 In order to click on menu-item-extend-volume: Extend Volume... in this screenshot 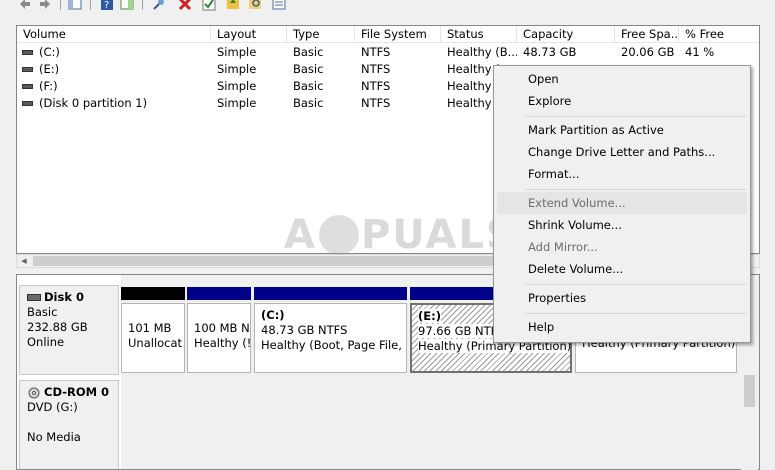, I will do `click(622, 203)`.